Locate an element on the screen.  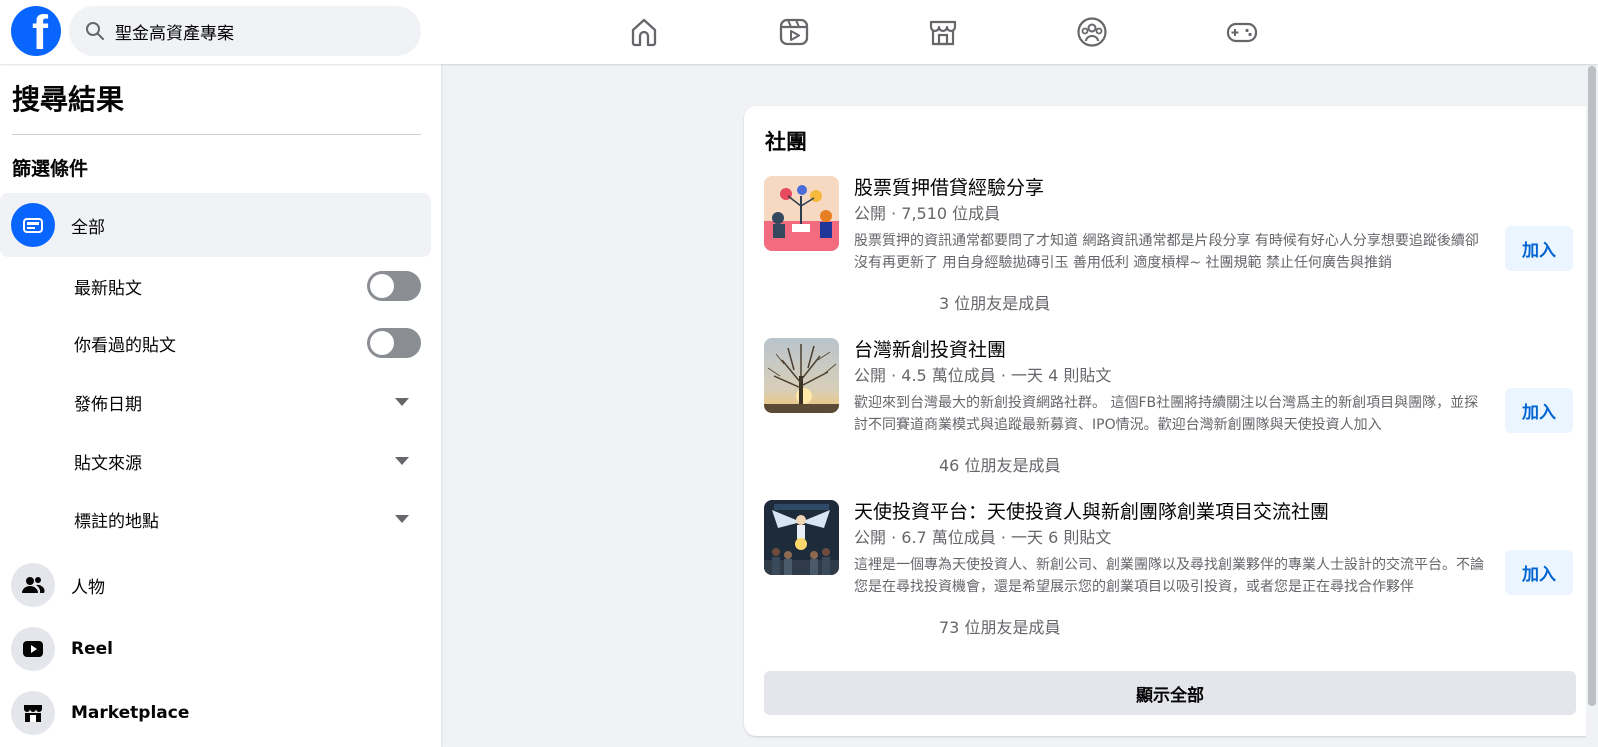
group-meta: 公開 · 4.5 萬位成員 · 一天 4 則貼文 is located at coordinates (983, 375).